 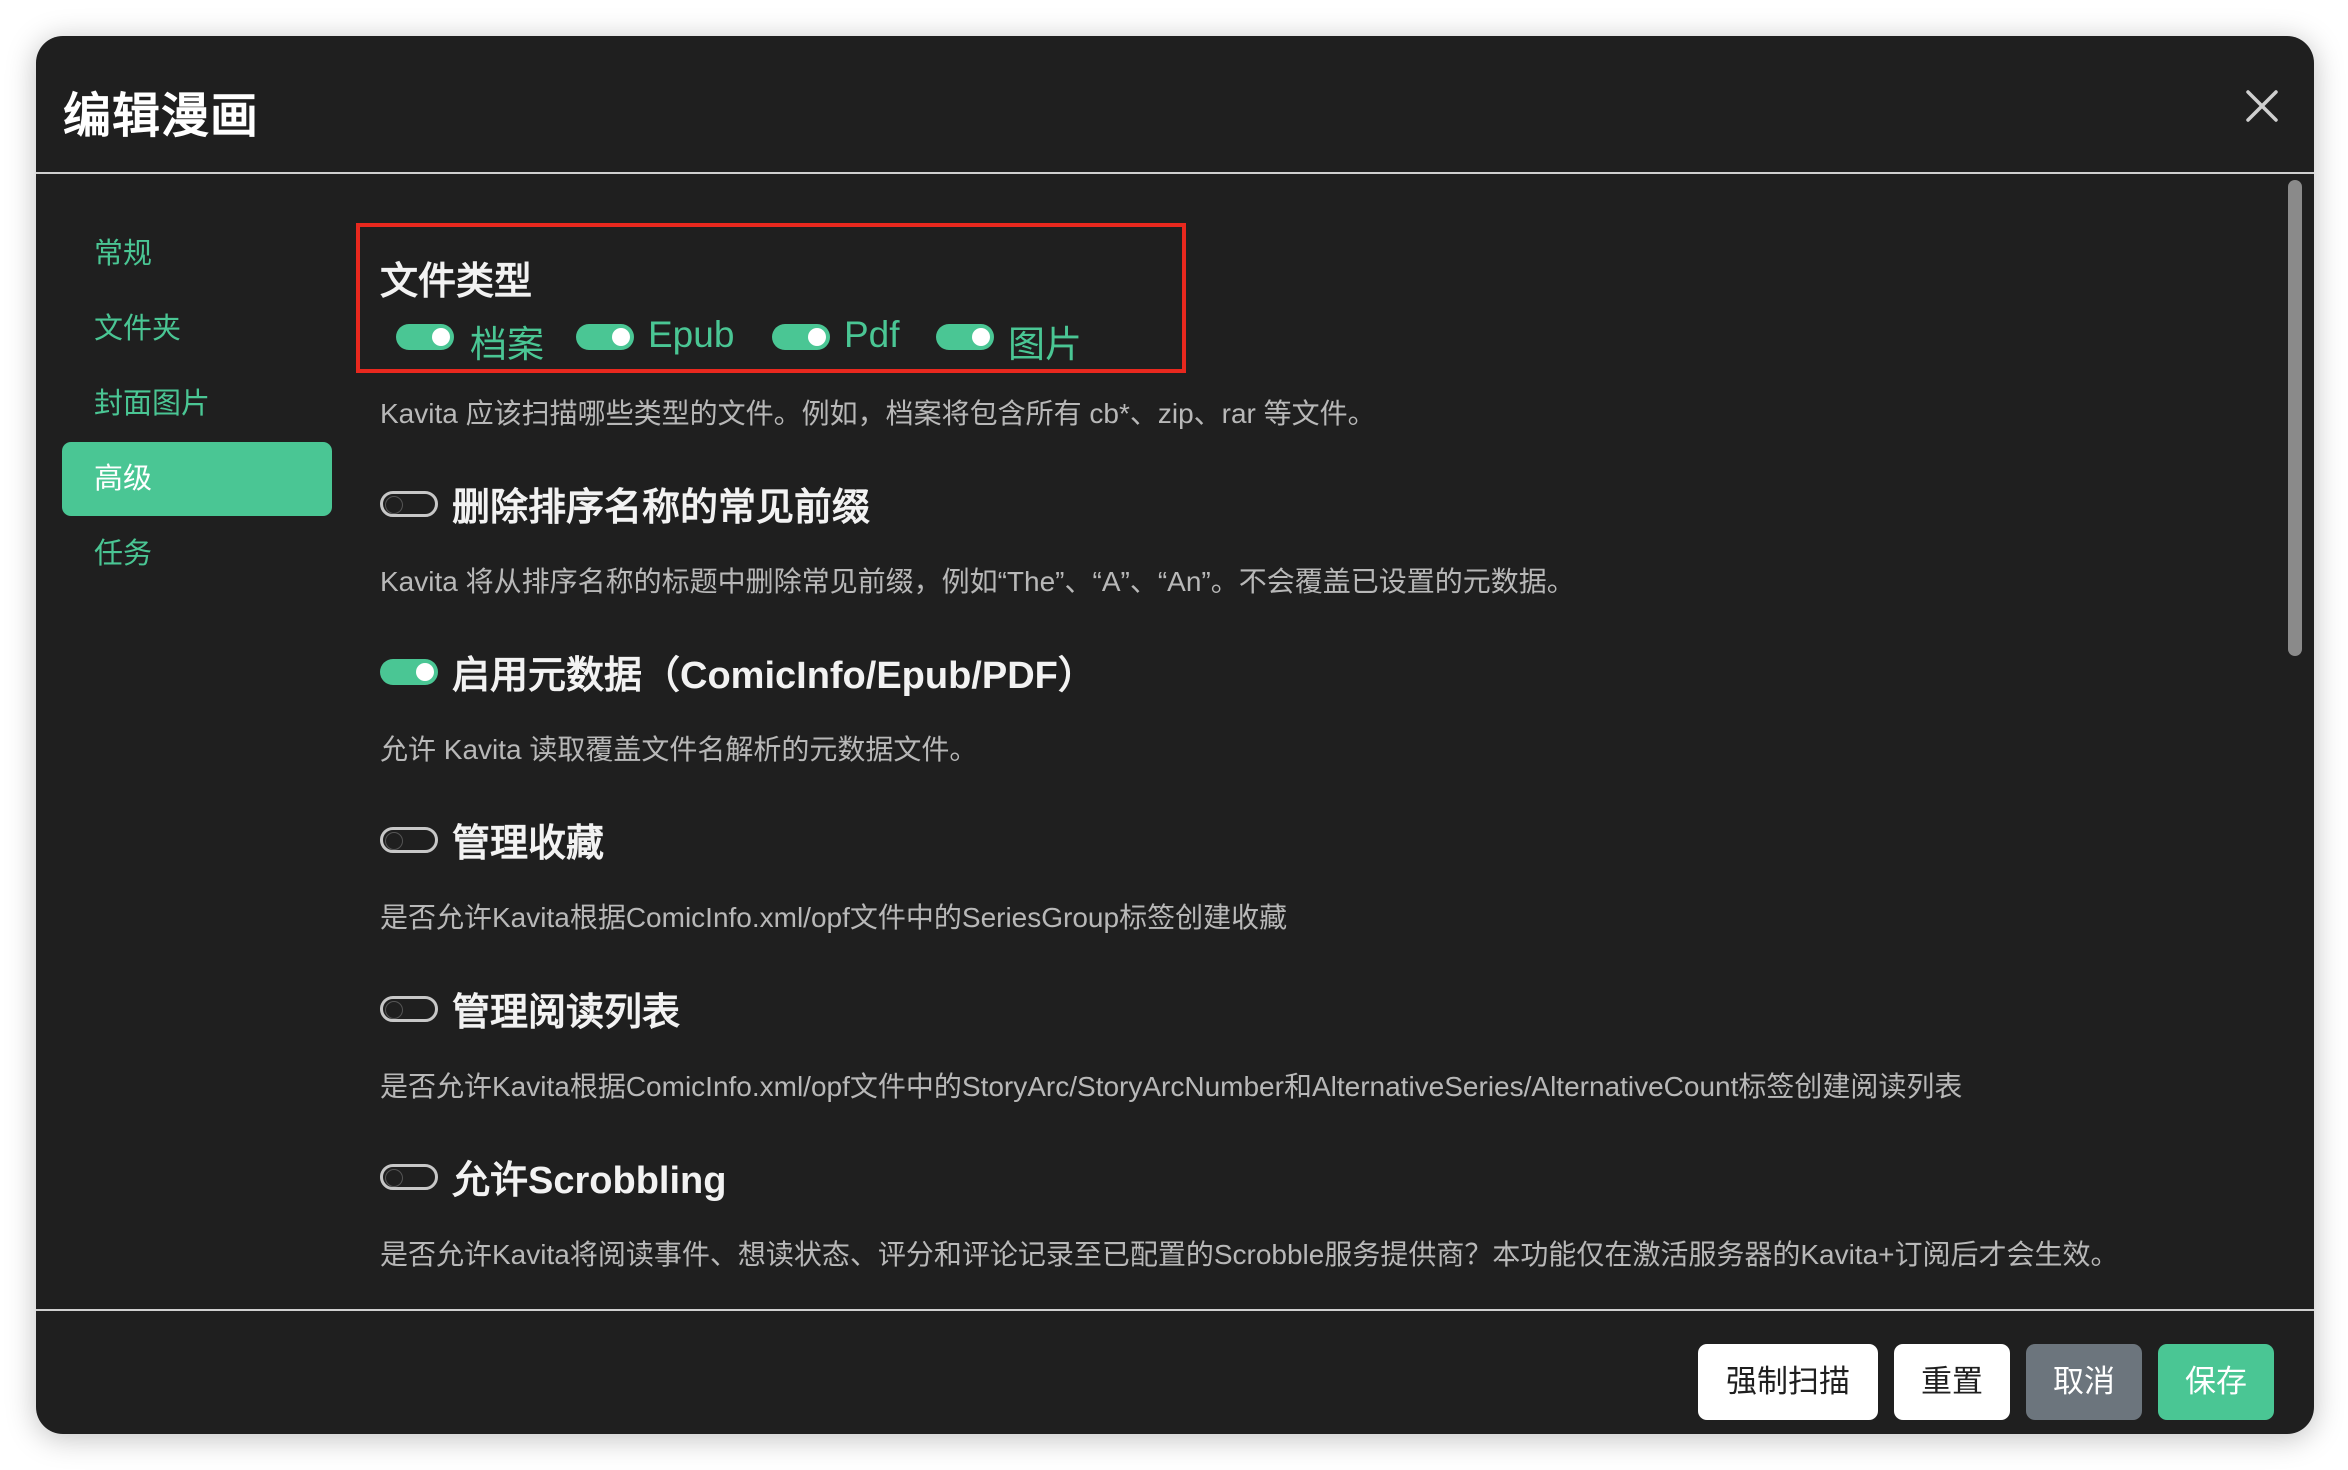 What do you see at coordinates (161, 116) in the screenshot?
I see `dialog-title: 编辑漫画` at bounding box center [161, 116].